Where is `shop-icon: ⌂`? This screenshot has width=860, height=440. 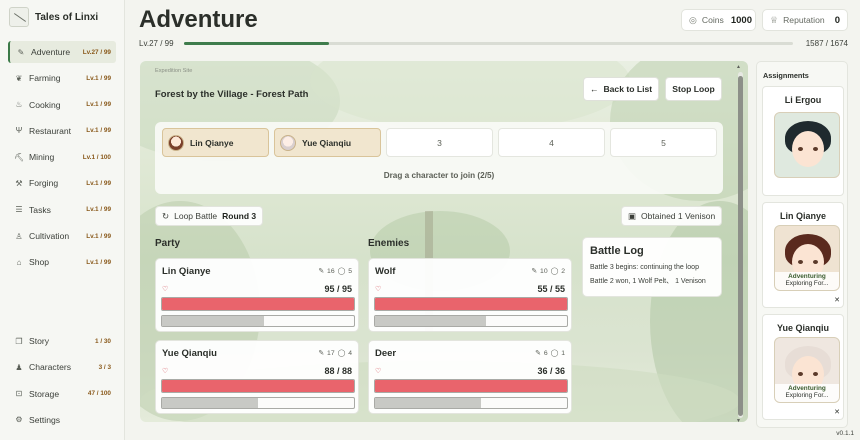 shop-icon: ⌂ is located at coordinates (19, 262).